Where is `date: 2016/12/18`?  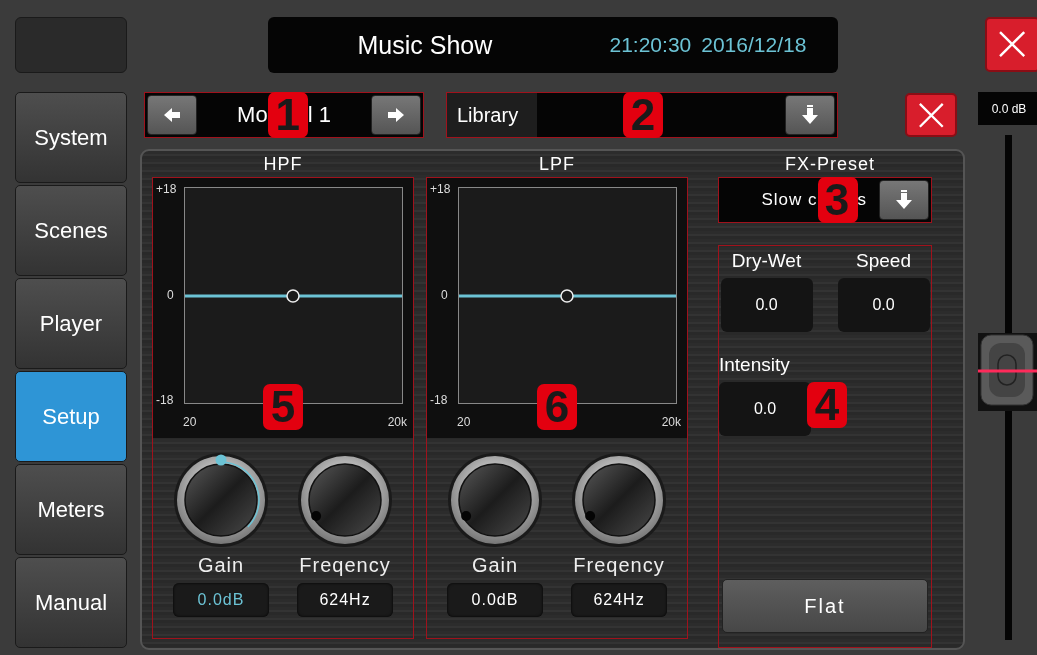
date: 2016/12/18 is located at coordinates (754, 45).